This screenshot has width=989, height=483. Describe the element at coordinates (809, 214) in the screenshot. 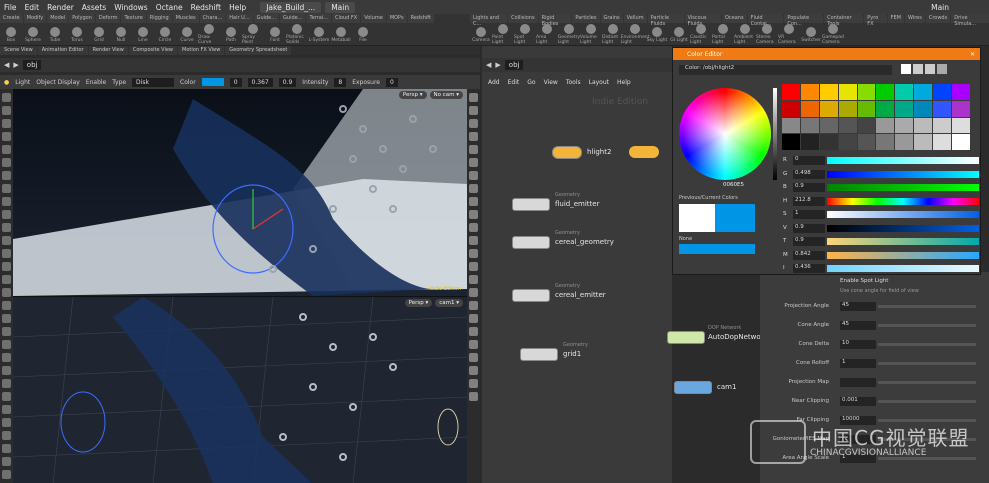

I see `channel-value-field: 1` at that location.